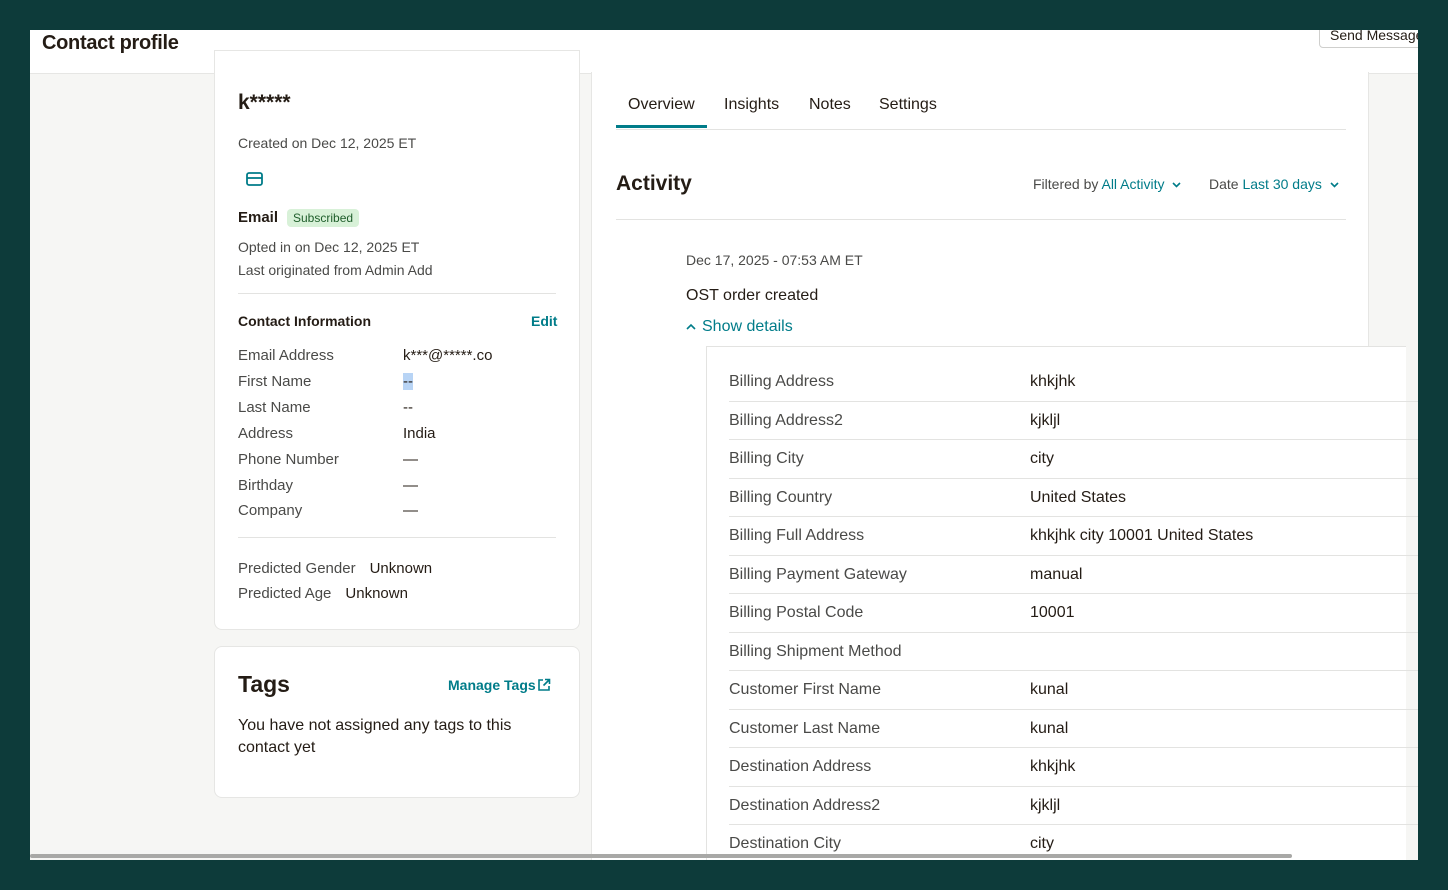  Describe the element at coordinates (323, 218) in the screenshot. I see `status-badge: Subscribed` at that location.